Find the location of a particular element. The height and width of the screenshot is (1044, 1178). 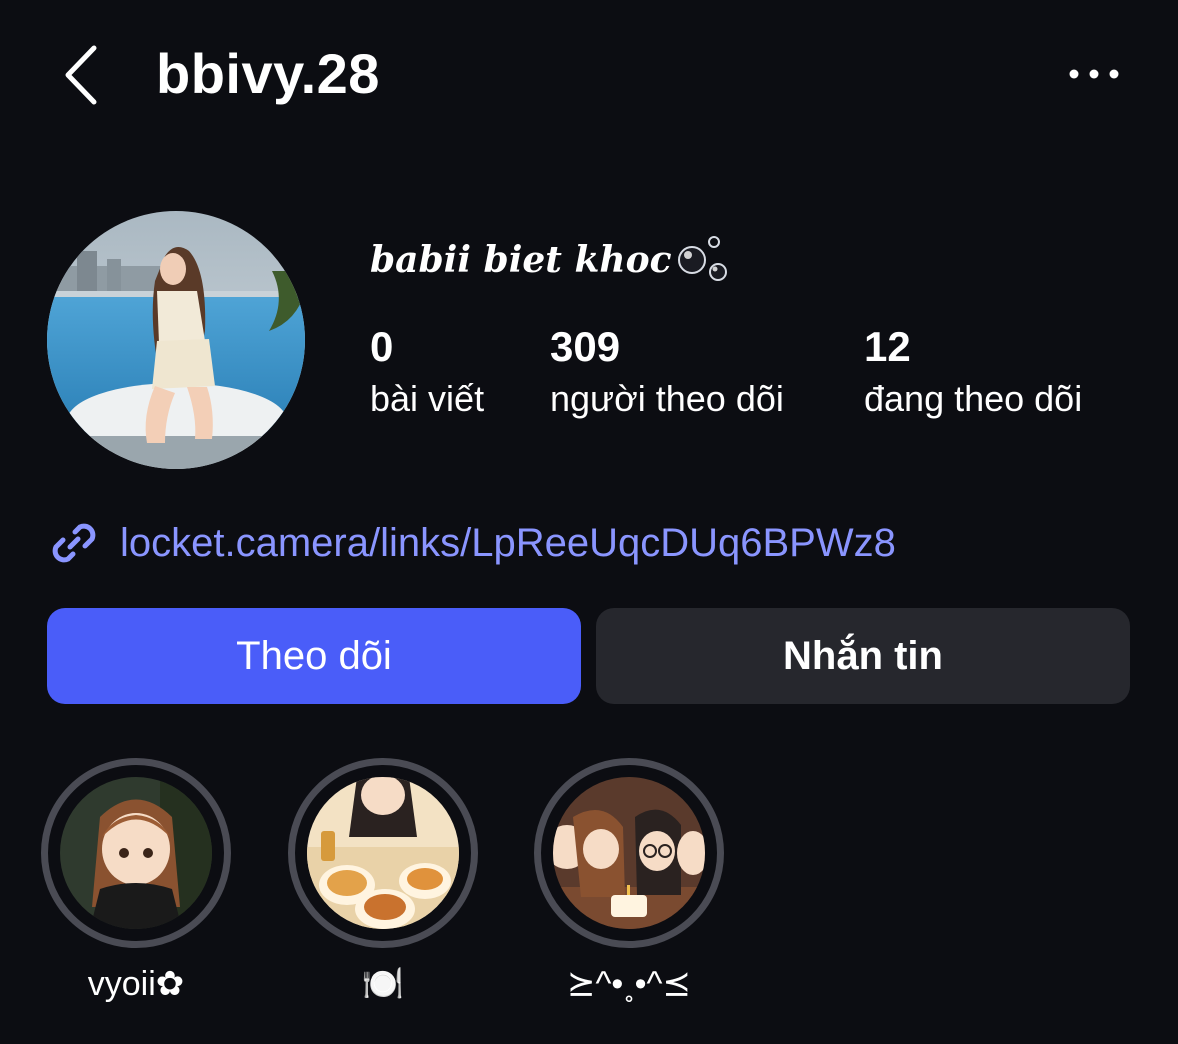

highlight-item: ⪰^•˳•^⪯ is located at coordinates (629, 883).